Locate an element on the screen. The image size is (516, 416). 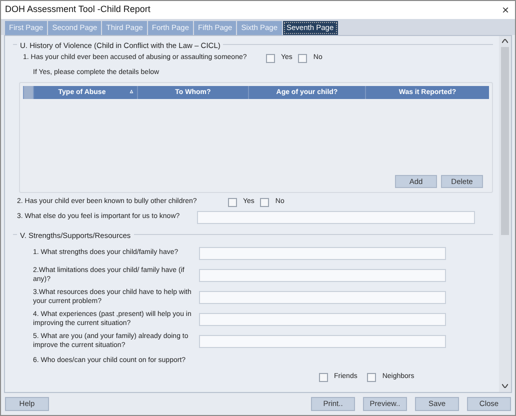
scrollbar is located at coordinates (505, 214).